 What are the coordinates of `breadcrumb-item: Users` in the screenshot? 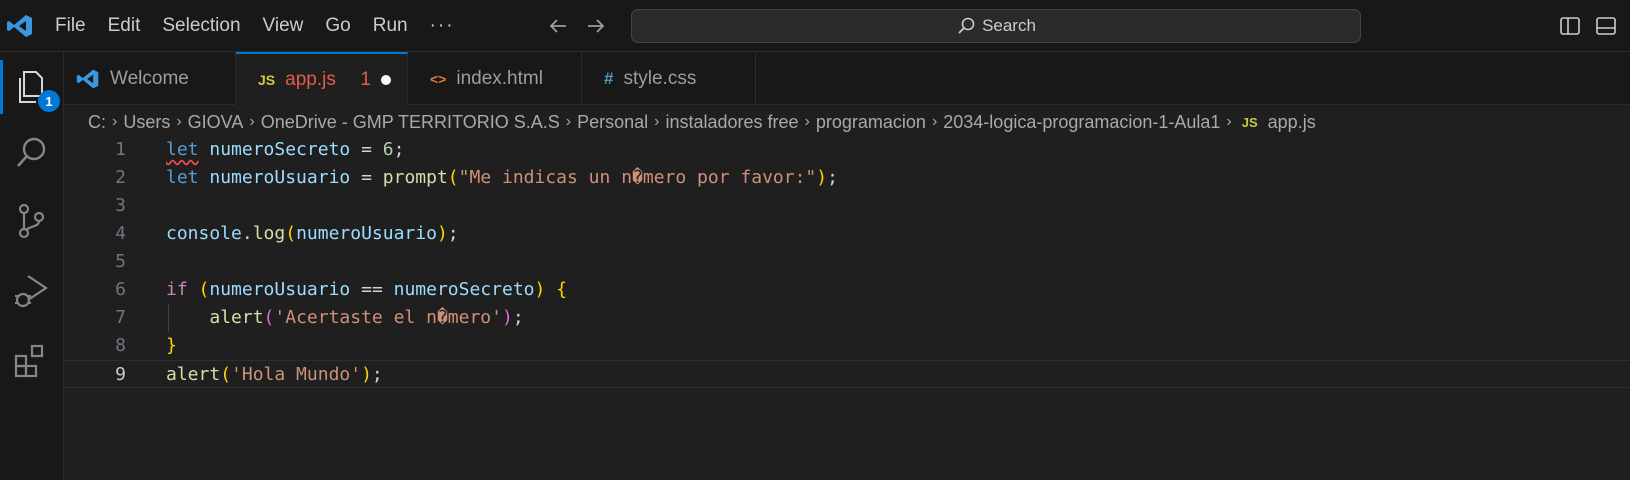 It's located at (146, 122).